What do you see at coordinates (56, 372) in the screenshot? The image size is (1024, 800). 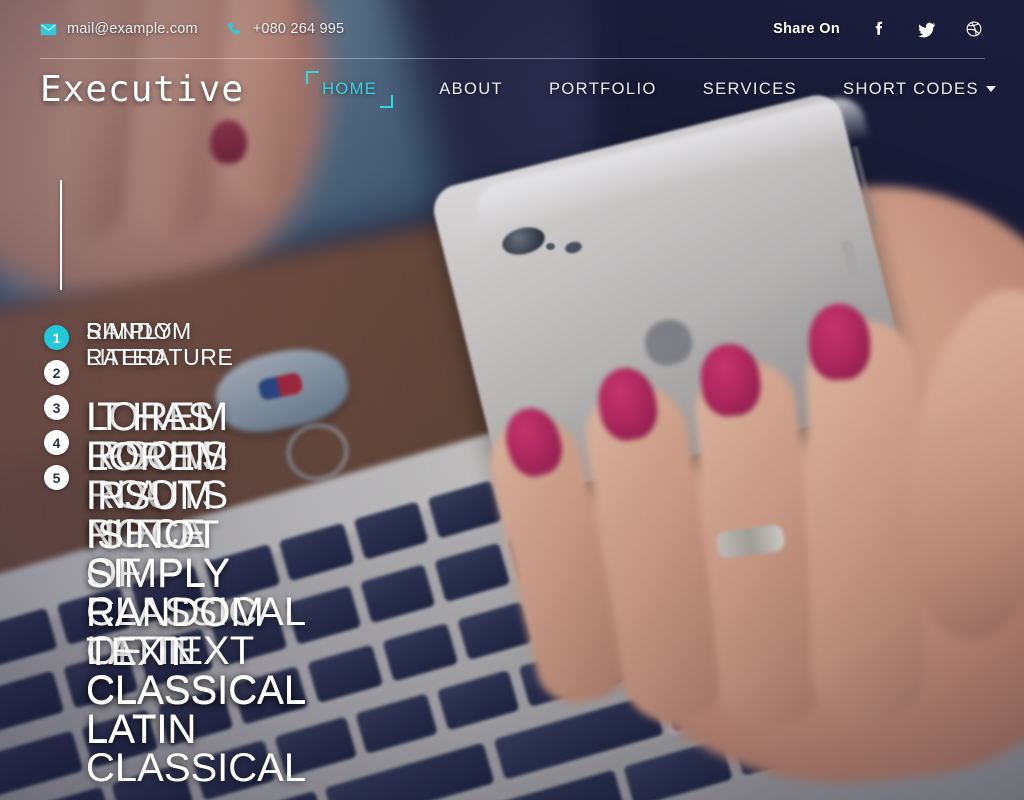 I see `slider-bullet-2: 2` at bounding box center [56, 372].